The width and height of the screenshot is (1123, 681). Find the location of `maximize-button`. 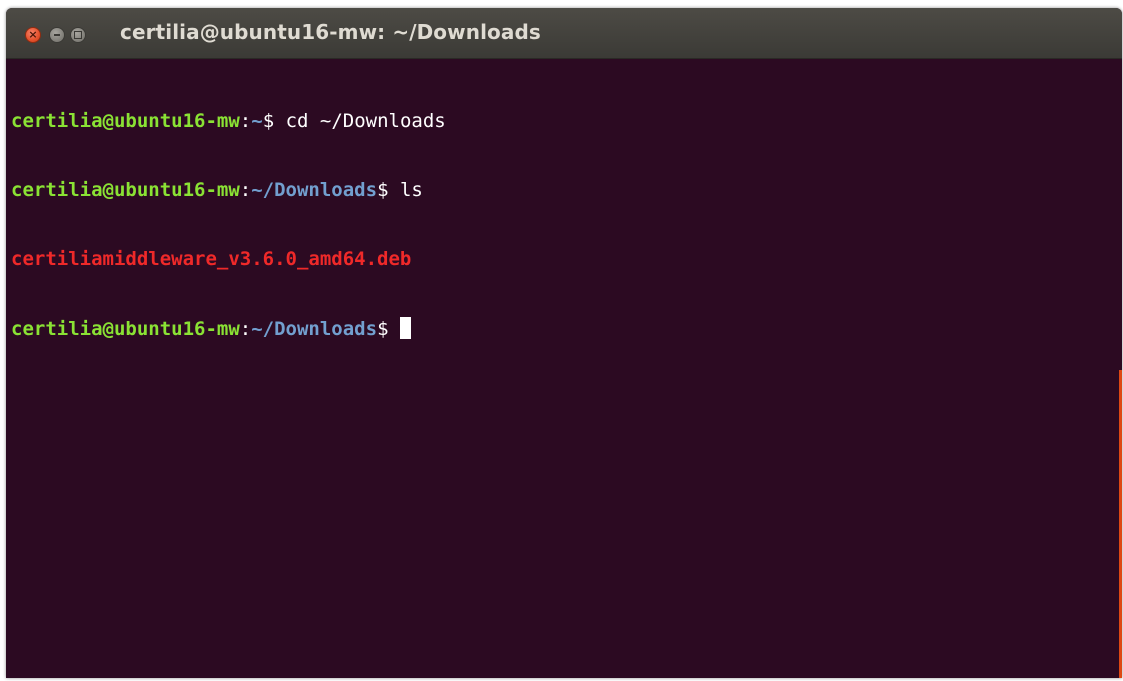

maximize-button is located at coordinates (78, 35).